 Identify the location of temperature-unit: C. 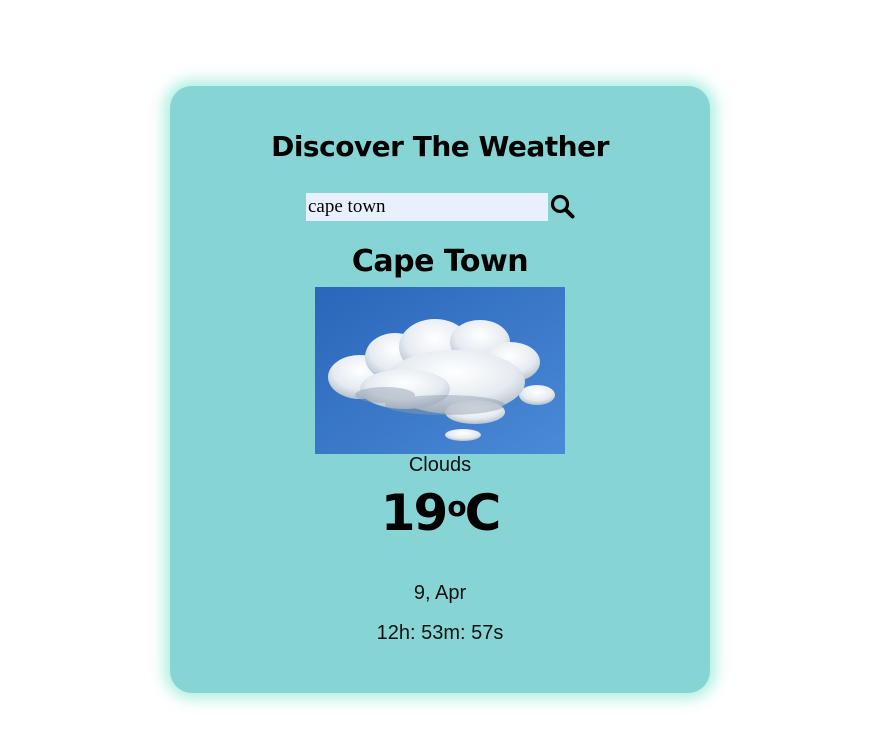
(483, 513).